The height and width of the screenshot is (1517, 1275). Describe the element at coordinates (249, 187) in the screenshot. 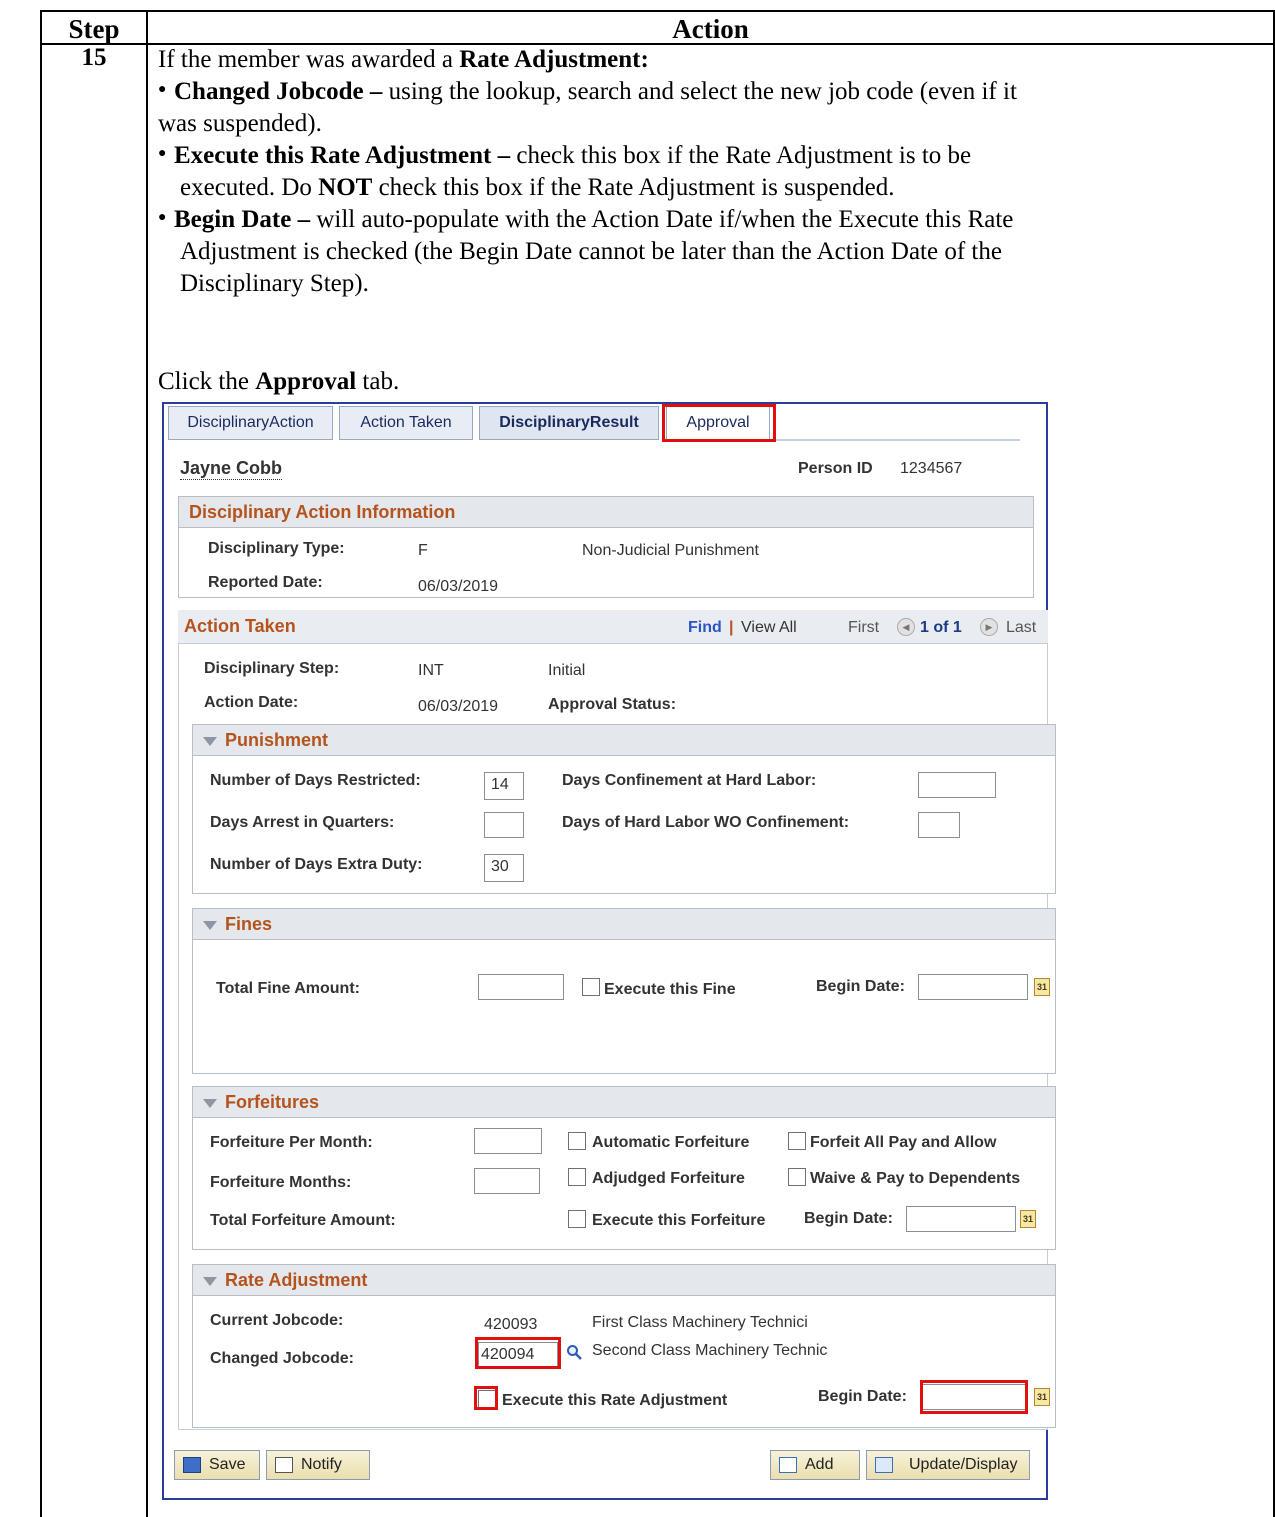

I see `bullet-2-text-a: executed. Do` at that location.